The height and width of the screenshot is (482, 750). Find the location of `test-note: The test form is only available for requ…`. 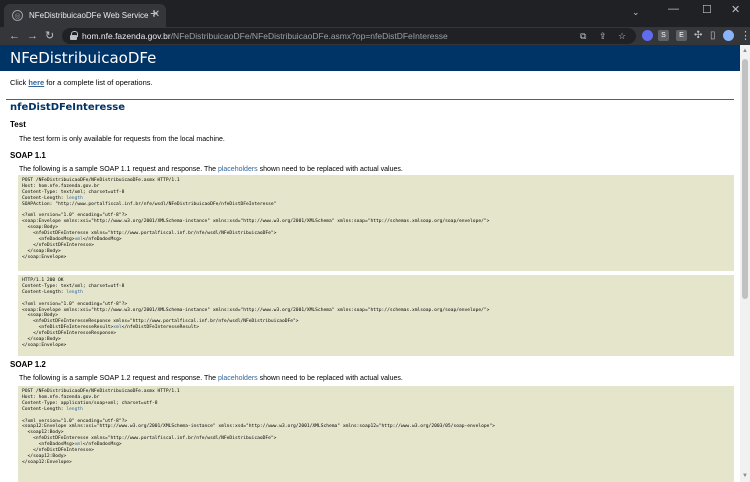

test-note: The test form is only available for requ… is located at coordinates (122, 139).